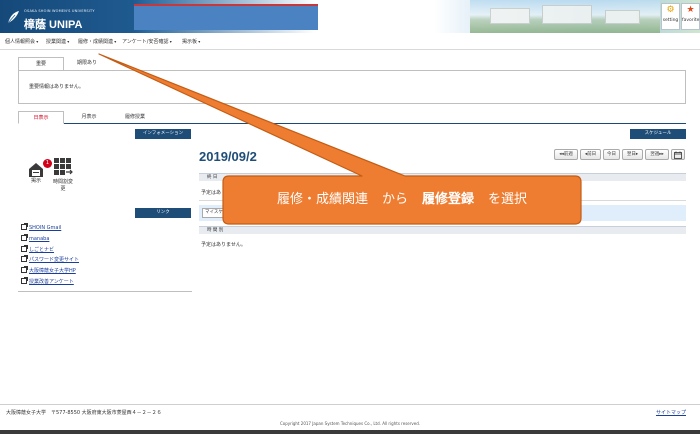 This screenshot has height=434, width=700. I want to click on information-header: インフォメーション, so click(163, 134).